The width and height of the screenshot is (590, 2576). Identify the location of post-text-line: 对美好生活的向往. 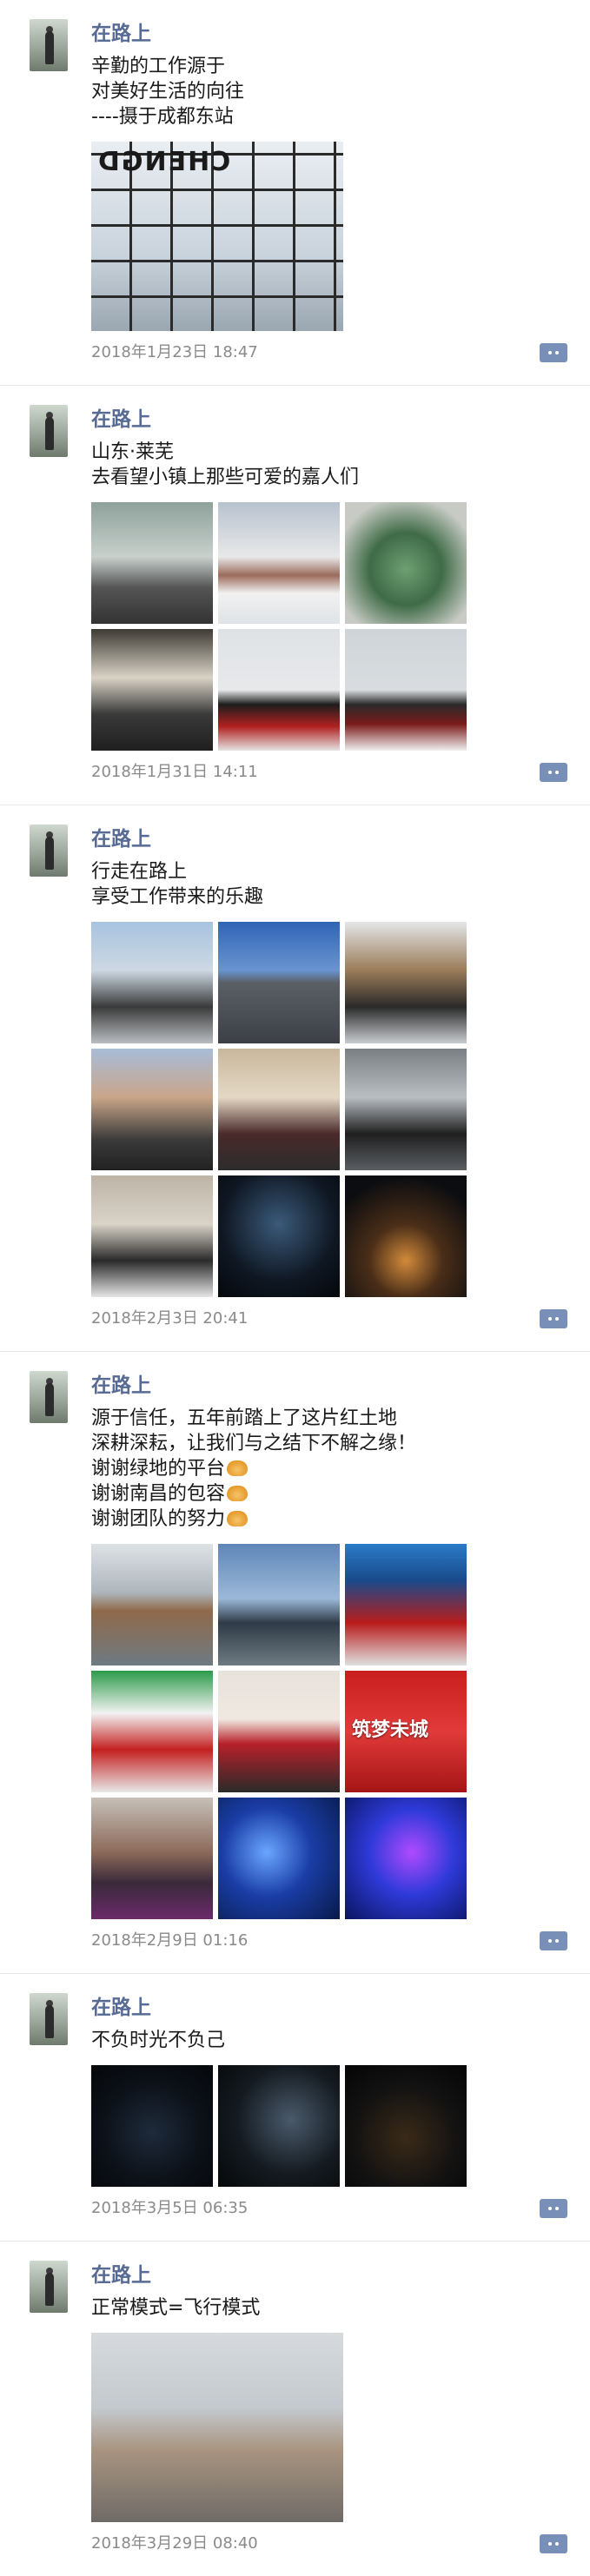
(332, 91).